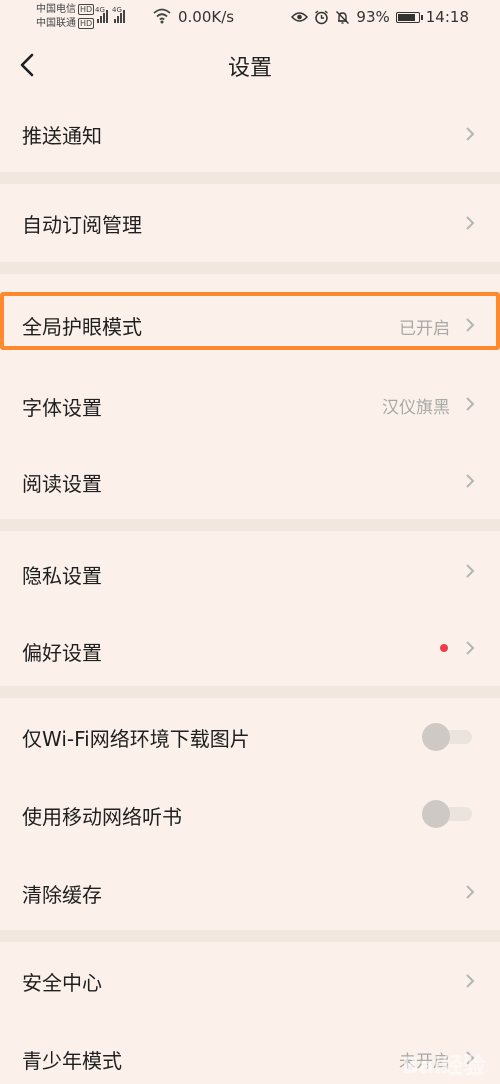  I want to click on wifi-icon, so click(162, 16).